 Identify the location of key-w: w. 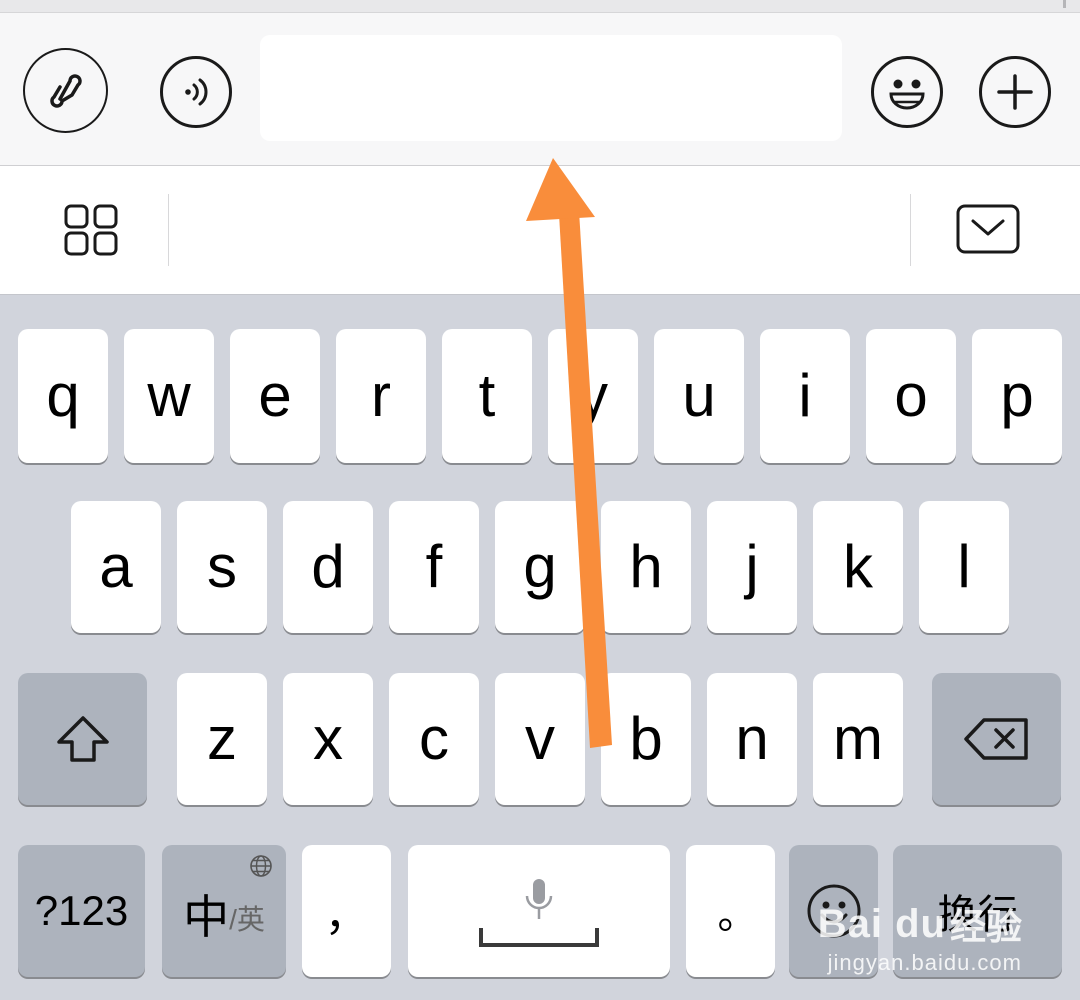
(169, 396).